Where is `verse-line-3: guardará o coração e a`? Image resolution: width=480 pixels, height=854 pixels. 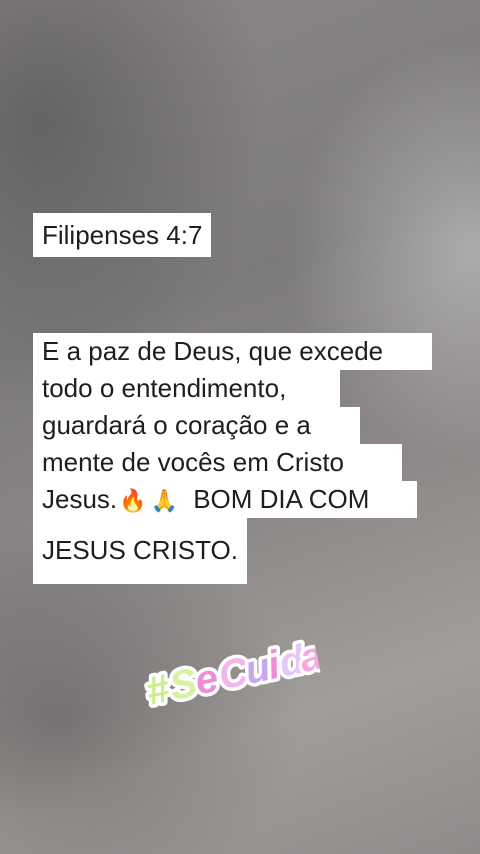
verse-line-3: guardará o coração e a is located at coordinates (196, 425).